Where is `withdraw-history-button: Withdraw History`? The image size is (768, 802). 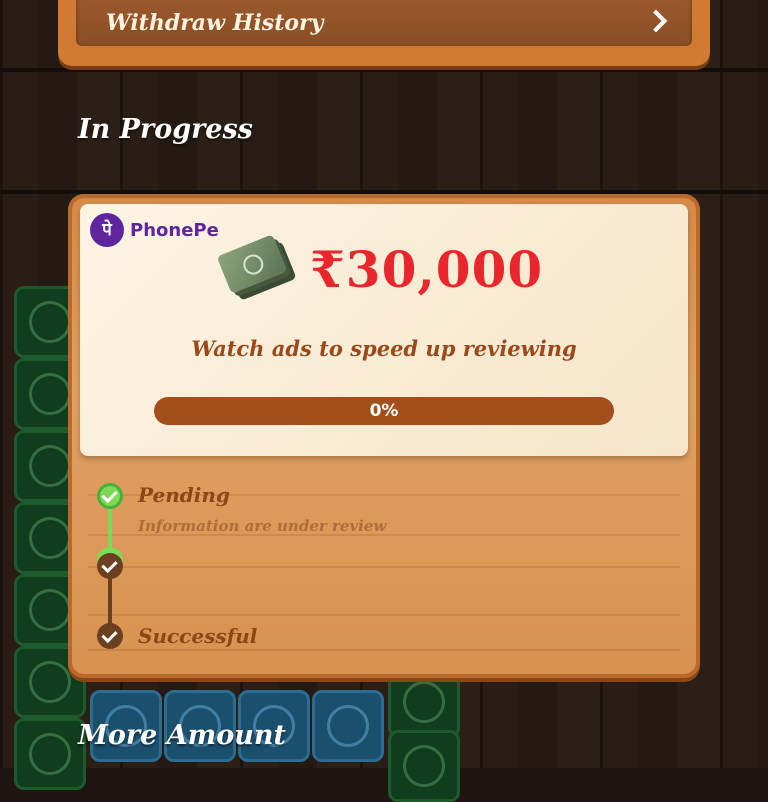
withdraw-history-button: Withdraw History is located at coordinates (384, 33).